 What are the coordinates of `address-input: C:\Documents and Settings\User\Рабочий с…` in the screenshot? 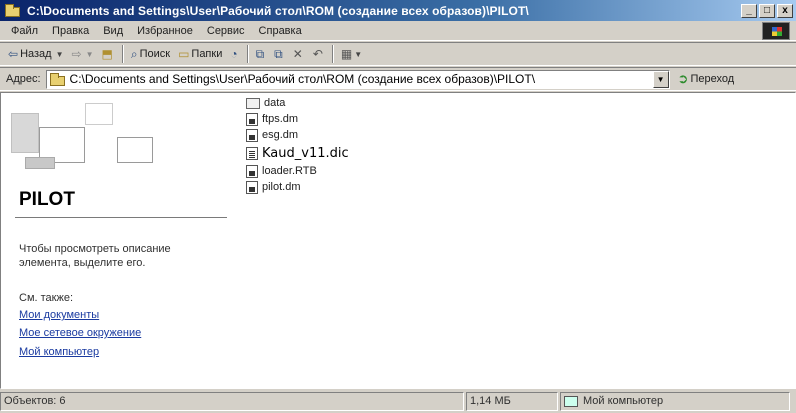 It's located at (357, 79).